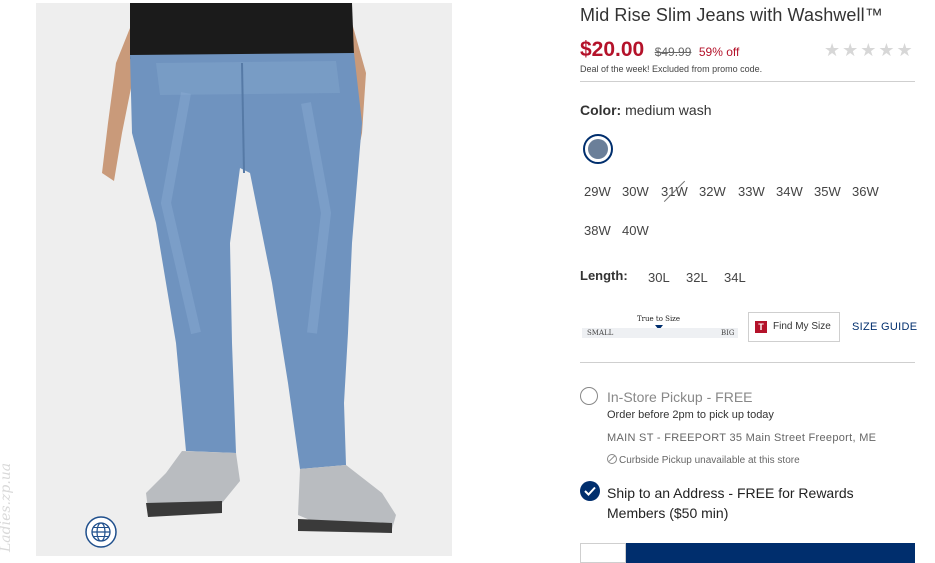 This screenshot has width=935, height=563. What do you see at coordinates (673, 52) in the screenshot?
I see `original-price: $49.99` at bounding box center [673, 52].